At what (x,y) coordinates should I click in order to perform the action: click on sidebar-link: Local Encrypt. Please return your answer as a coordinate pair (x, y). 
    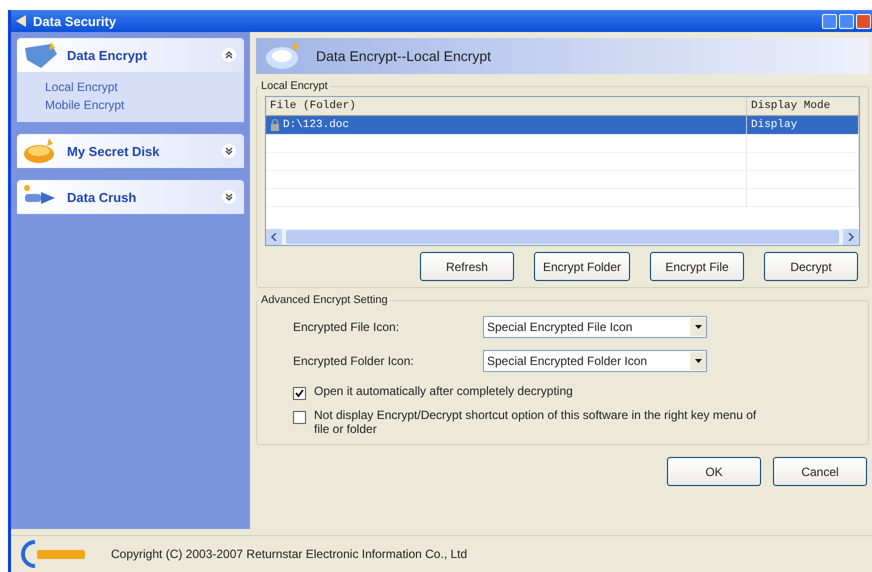
    Looking at the image, I should click on (130, 87).